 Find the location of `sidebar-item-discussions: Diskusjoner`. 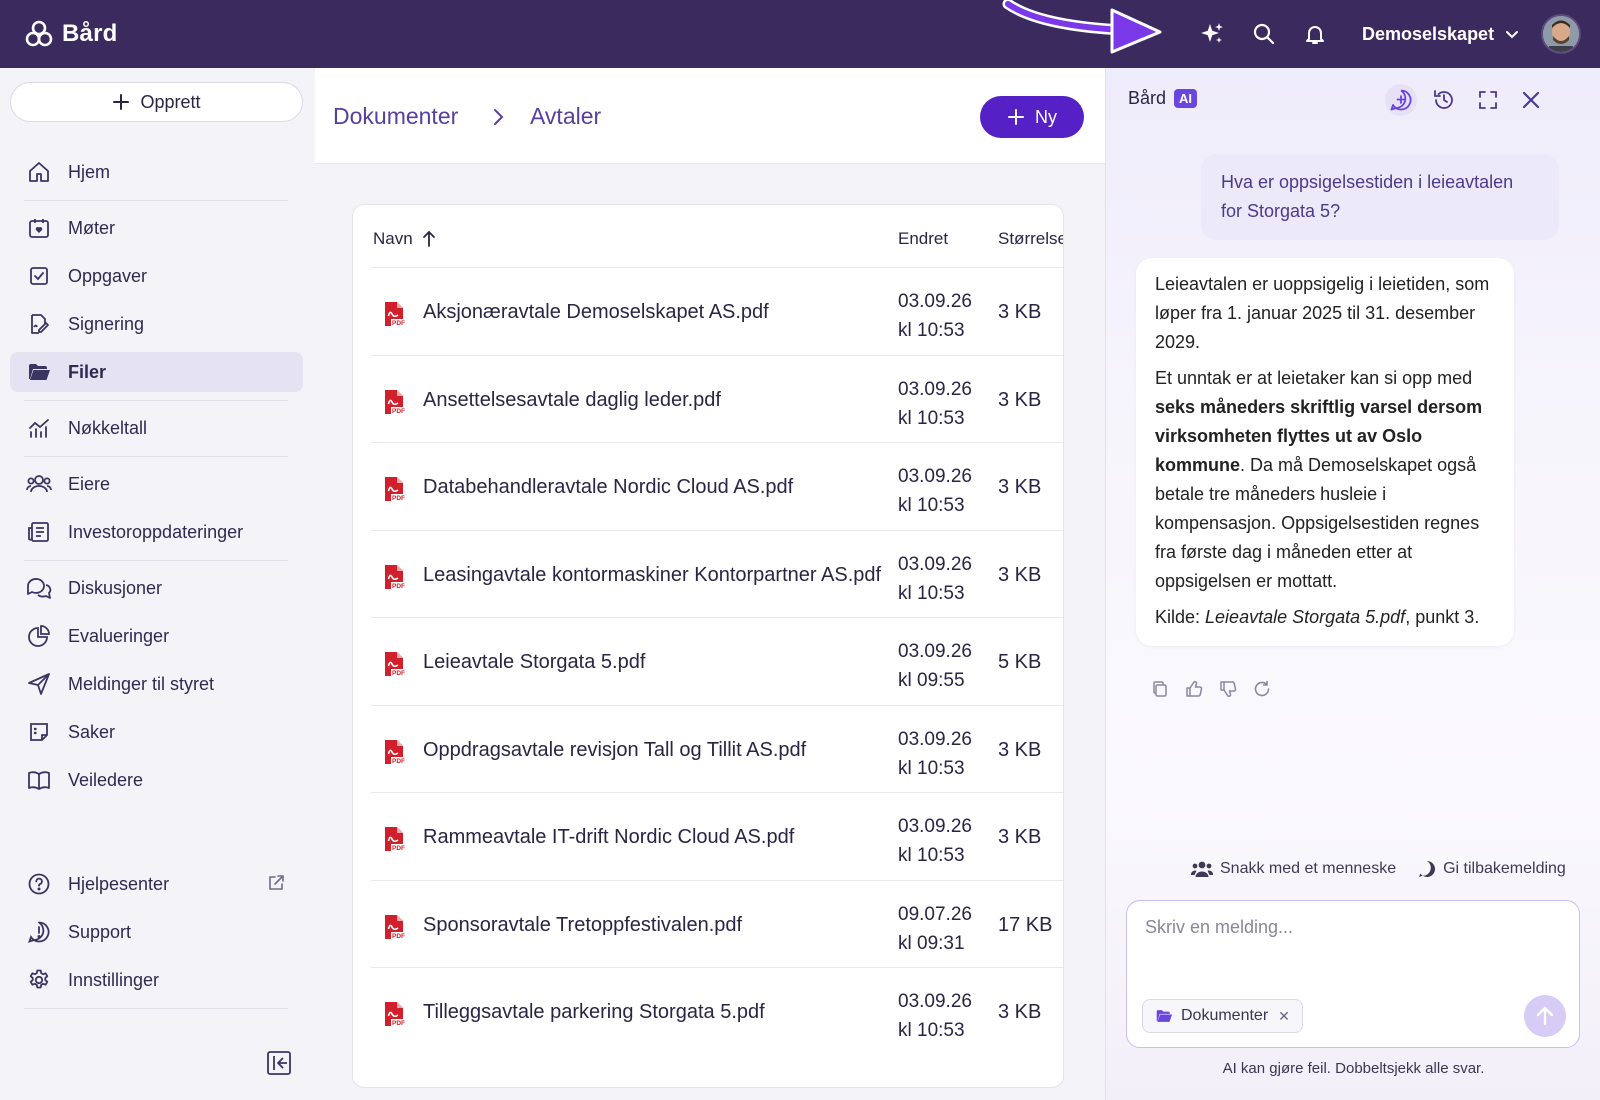

sidebar-item-discussions: Diskusjoner is located at coordinates (156, 588).